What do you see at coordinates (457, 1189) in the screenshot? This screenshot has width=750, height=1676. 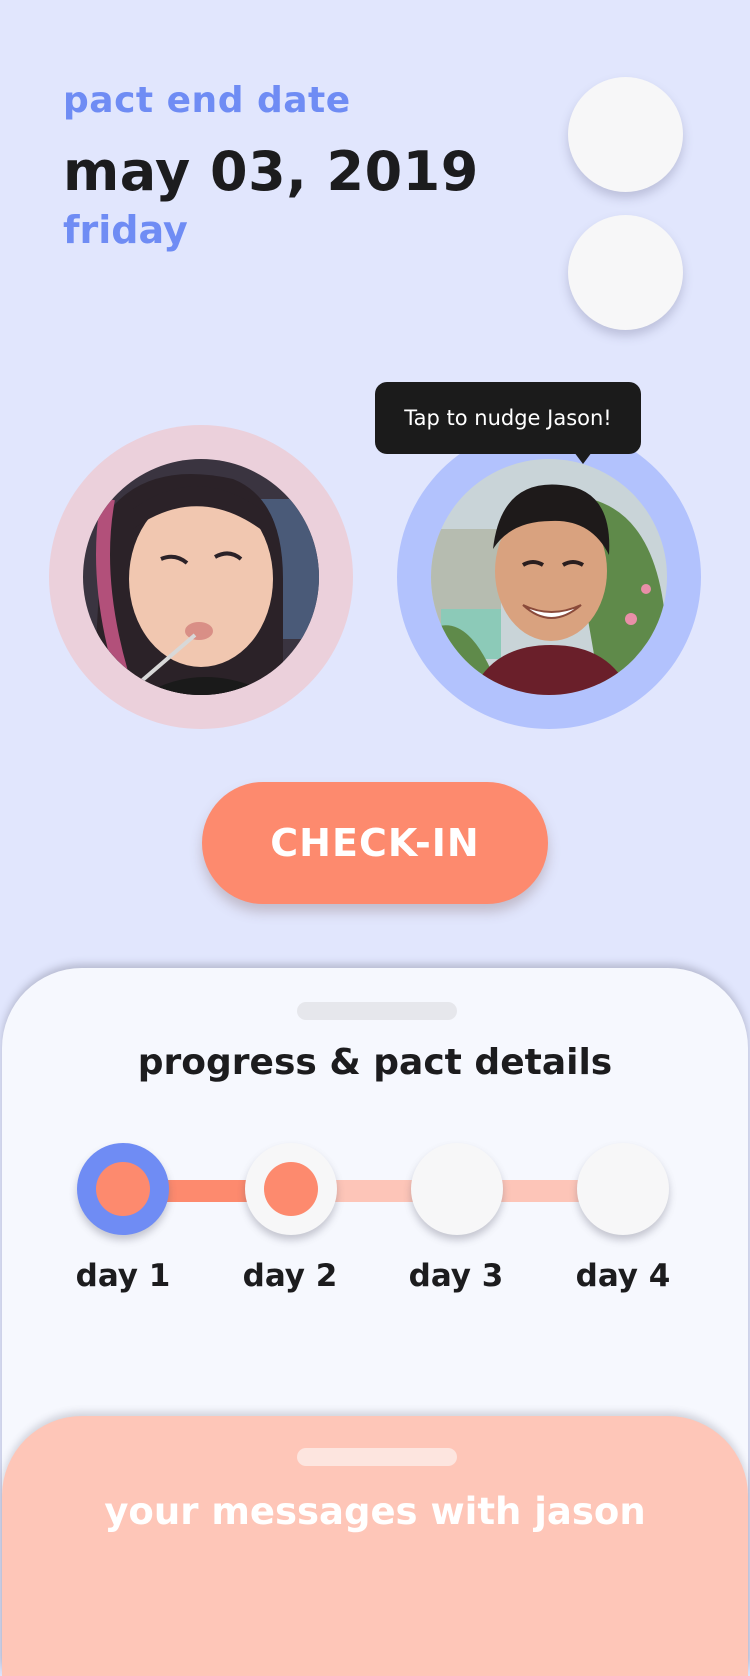 I see `day-3-marker` at bounding box center [457, 1189].